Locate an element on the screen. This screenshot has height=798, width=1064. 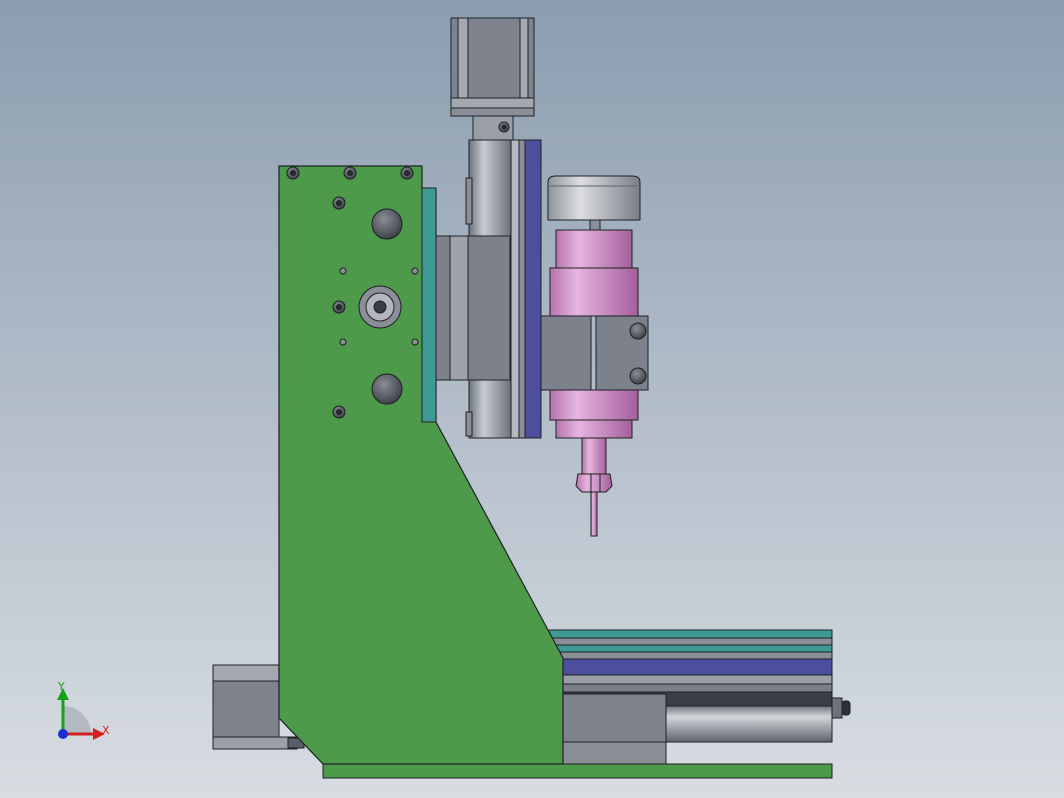
x-bearing-block is located at coordinates (613, 719).